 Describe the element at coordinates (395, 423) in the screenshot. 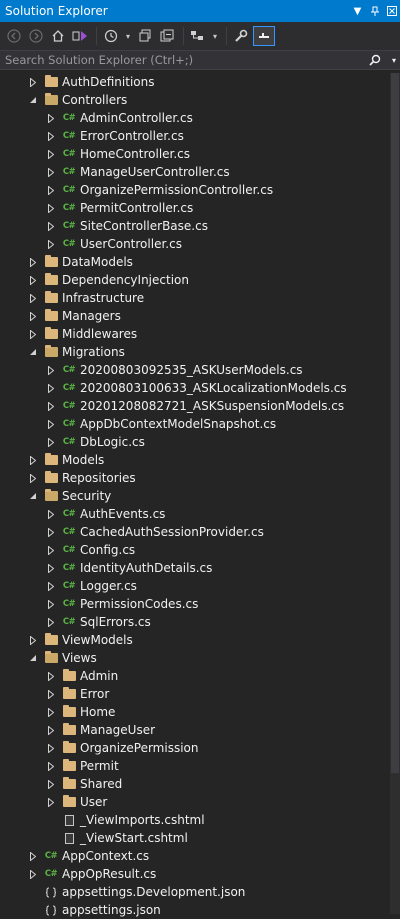

I see `scrollbar-thumb` at that location.